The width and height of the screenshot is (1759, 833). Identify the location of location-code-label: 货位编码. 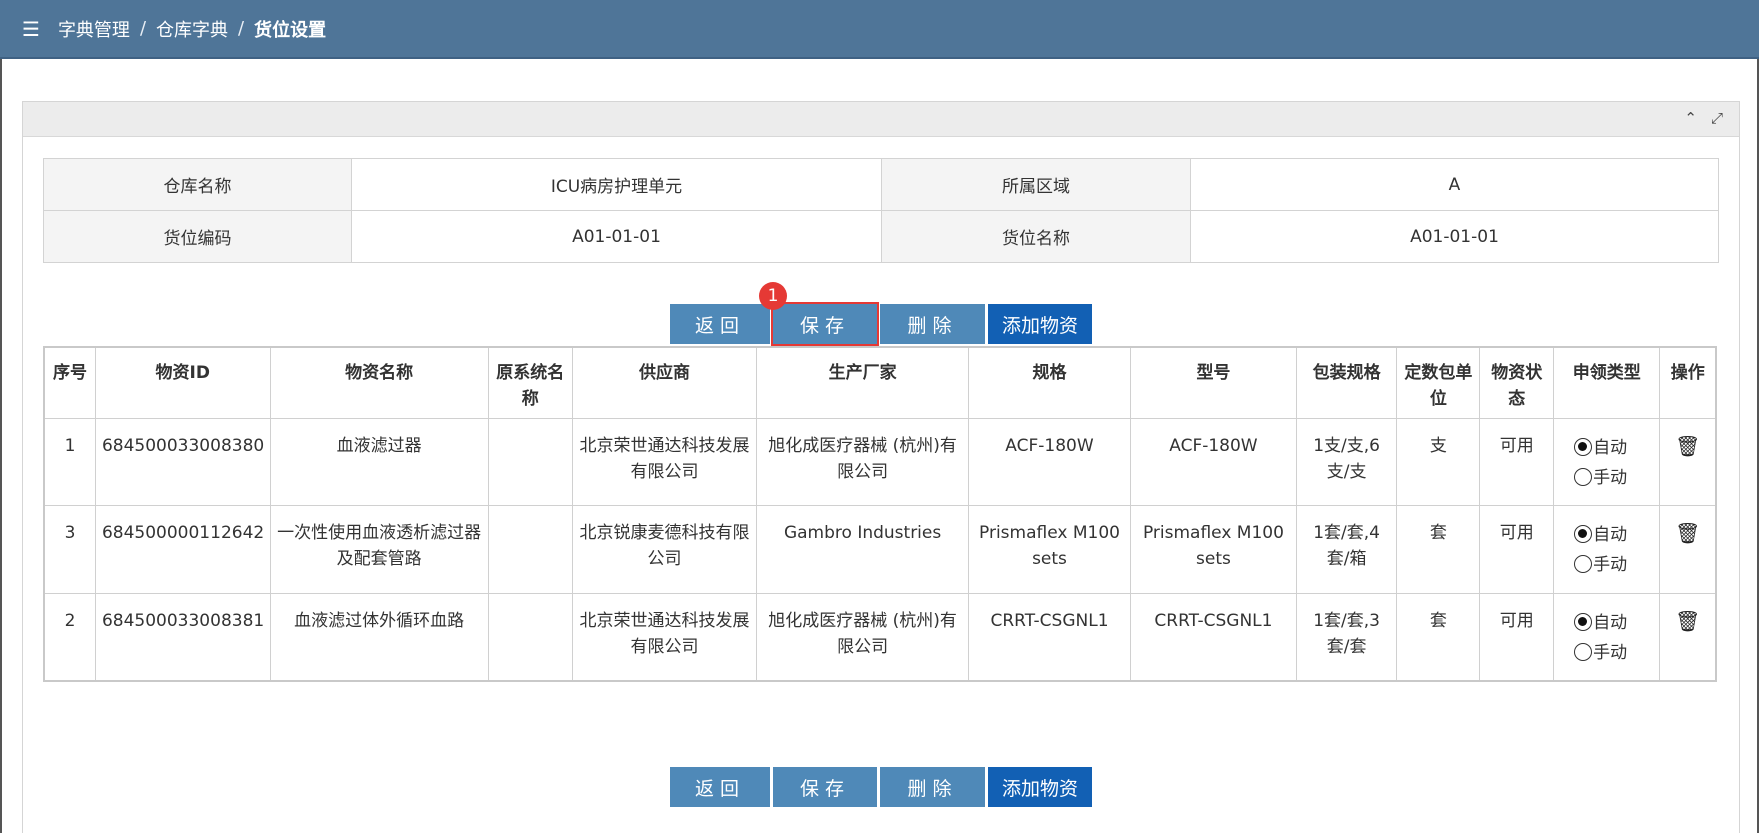
(197, 236).